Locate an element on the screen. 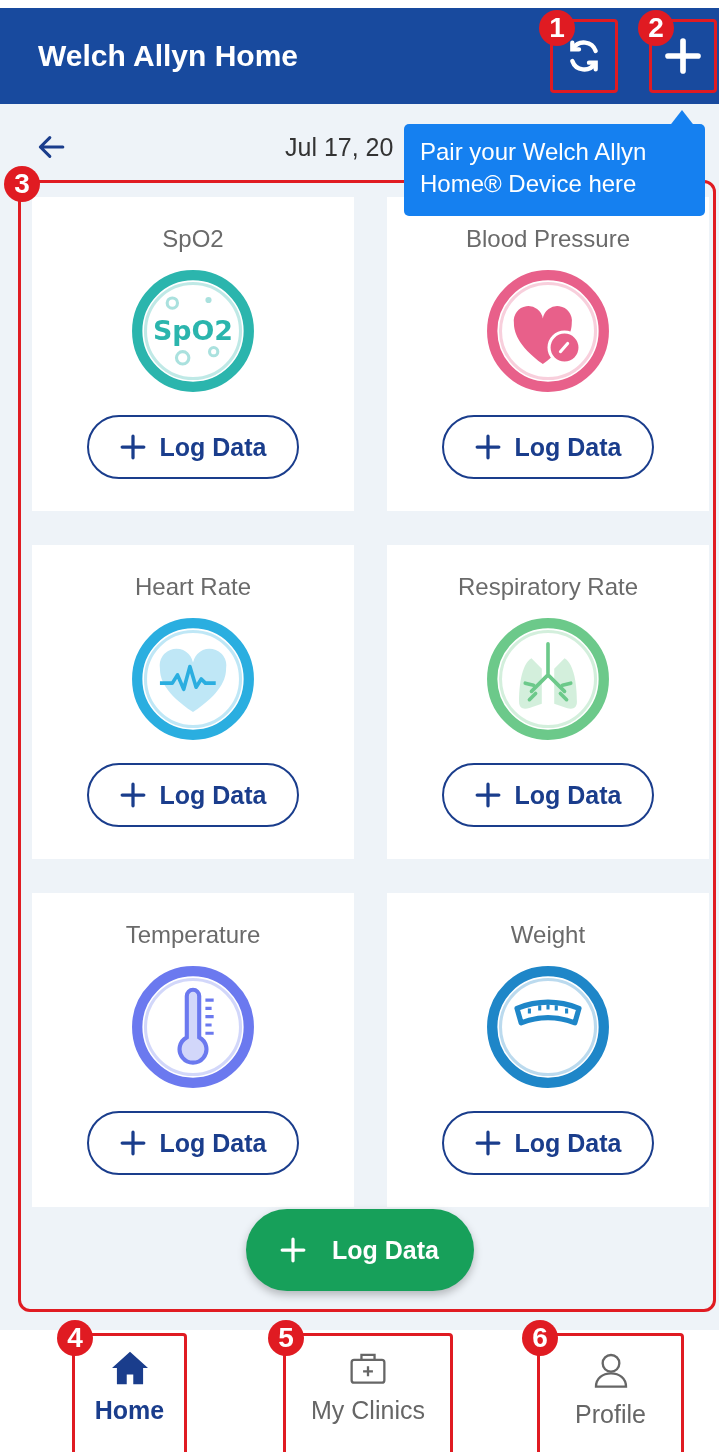  callout-badge: 6 is located at coordinates (540, 1338).